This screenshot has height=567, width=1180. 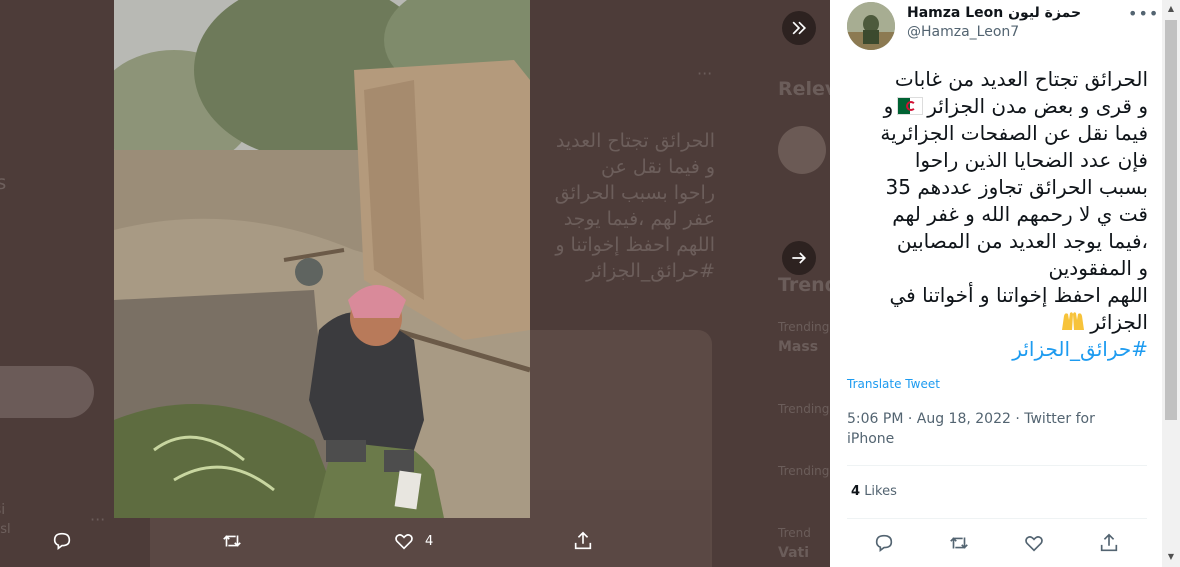 I want to click on reply-button, so click(x=62, y=541).